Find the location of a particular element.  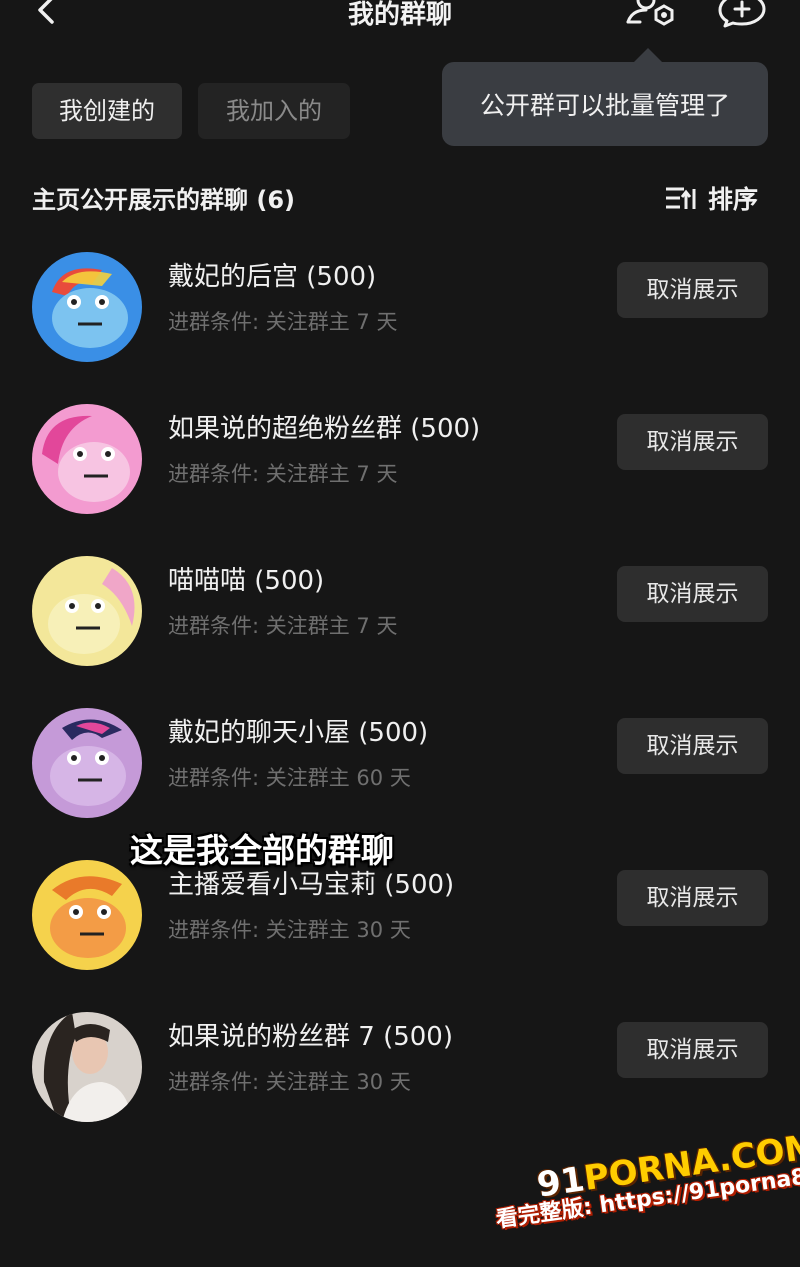

group-row: 戴妃的聊天小屋 (500) 进群条件: 关注群主 60 天 取消展示 is located at coordinates (400, 768).